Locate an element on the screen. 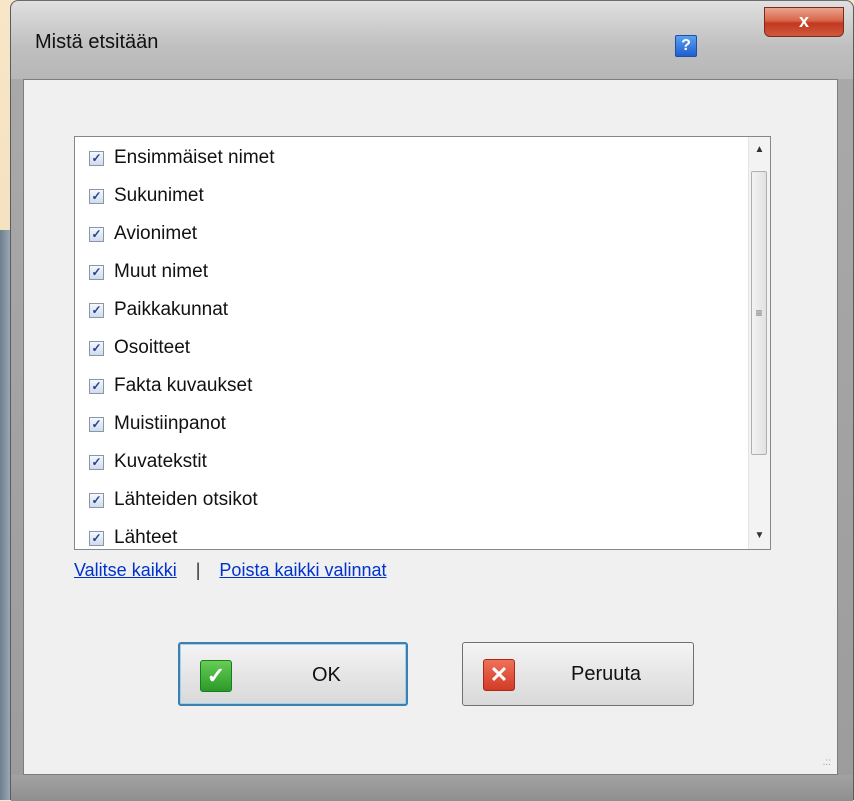  checkmark-icon: ✓ is located at coordinates (216, 676).